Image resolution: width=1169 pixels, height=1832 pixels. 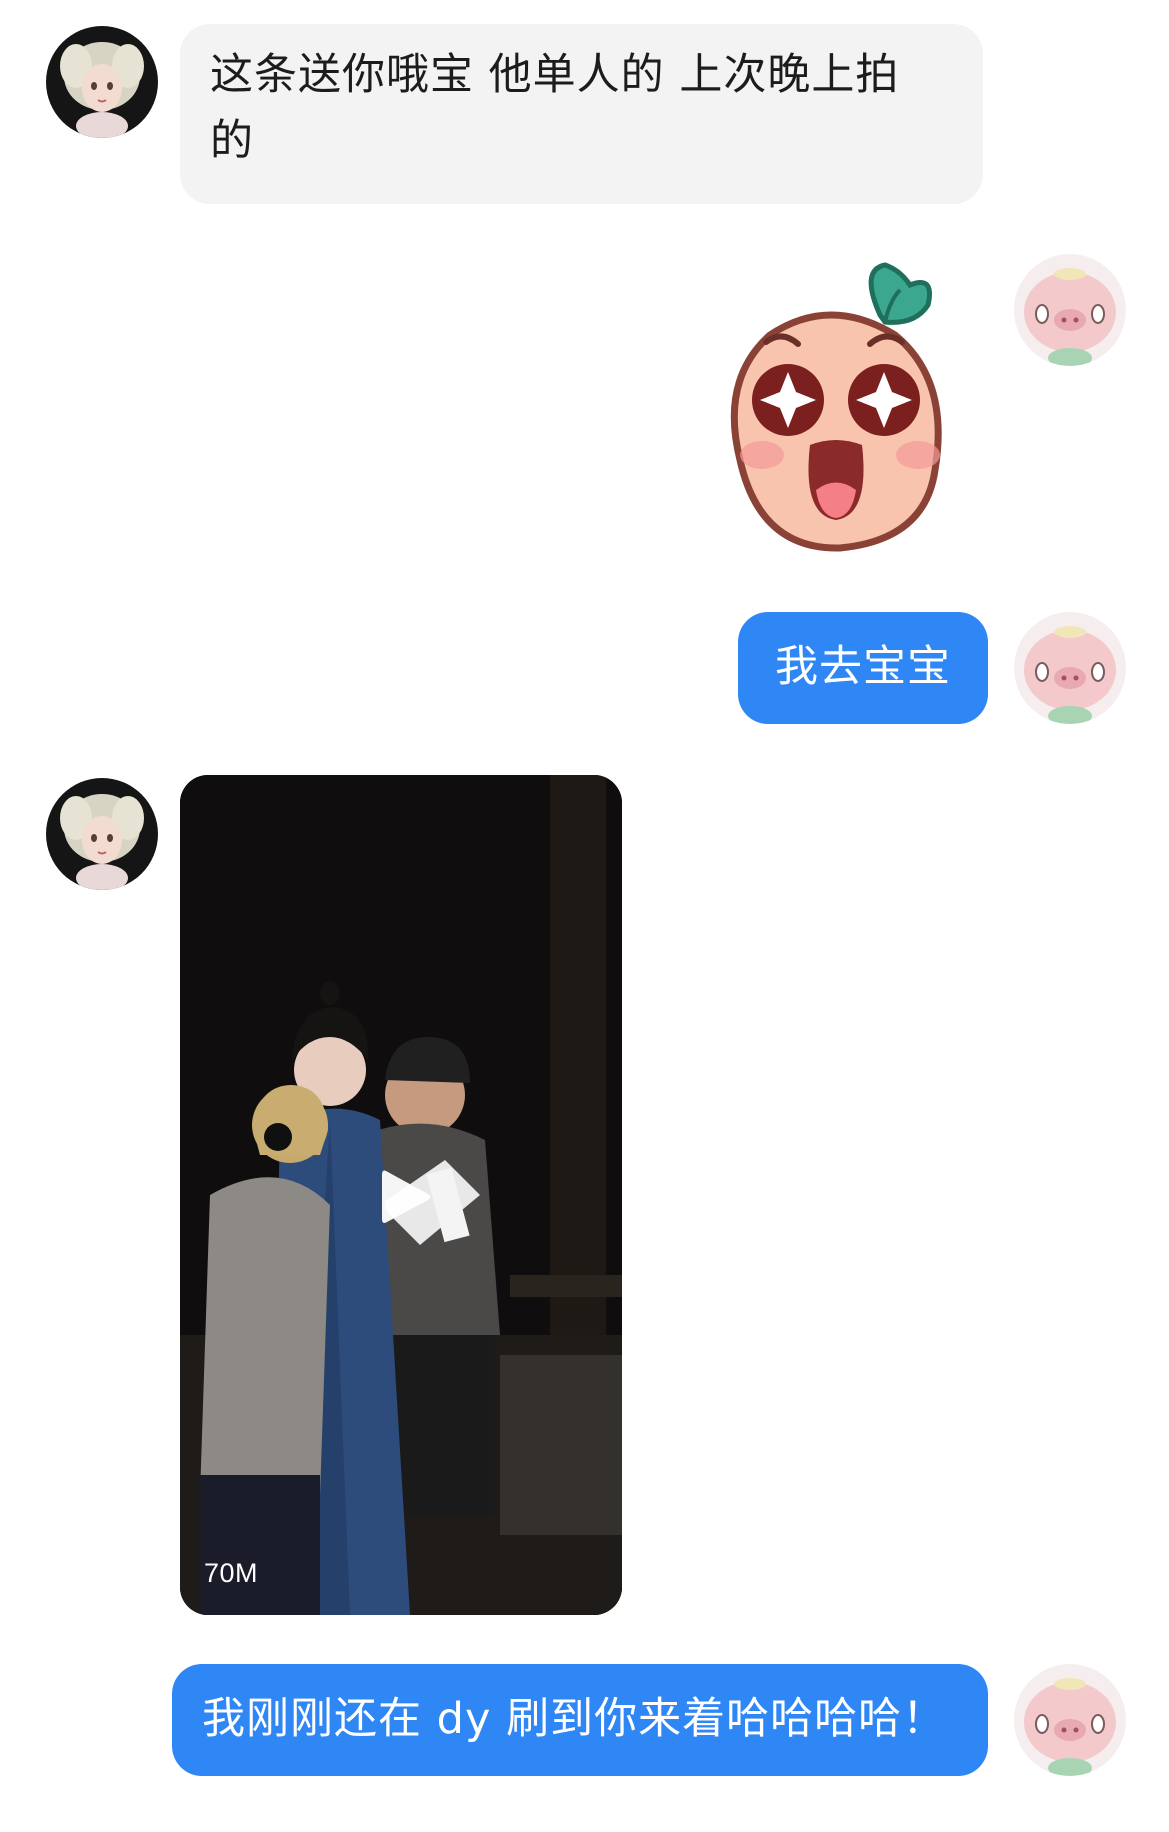 I want to click on message-text-line: 的, so click(x=232, y=141).